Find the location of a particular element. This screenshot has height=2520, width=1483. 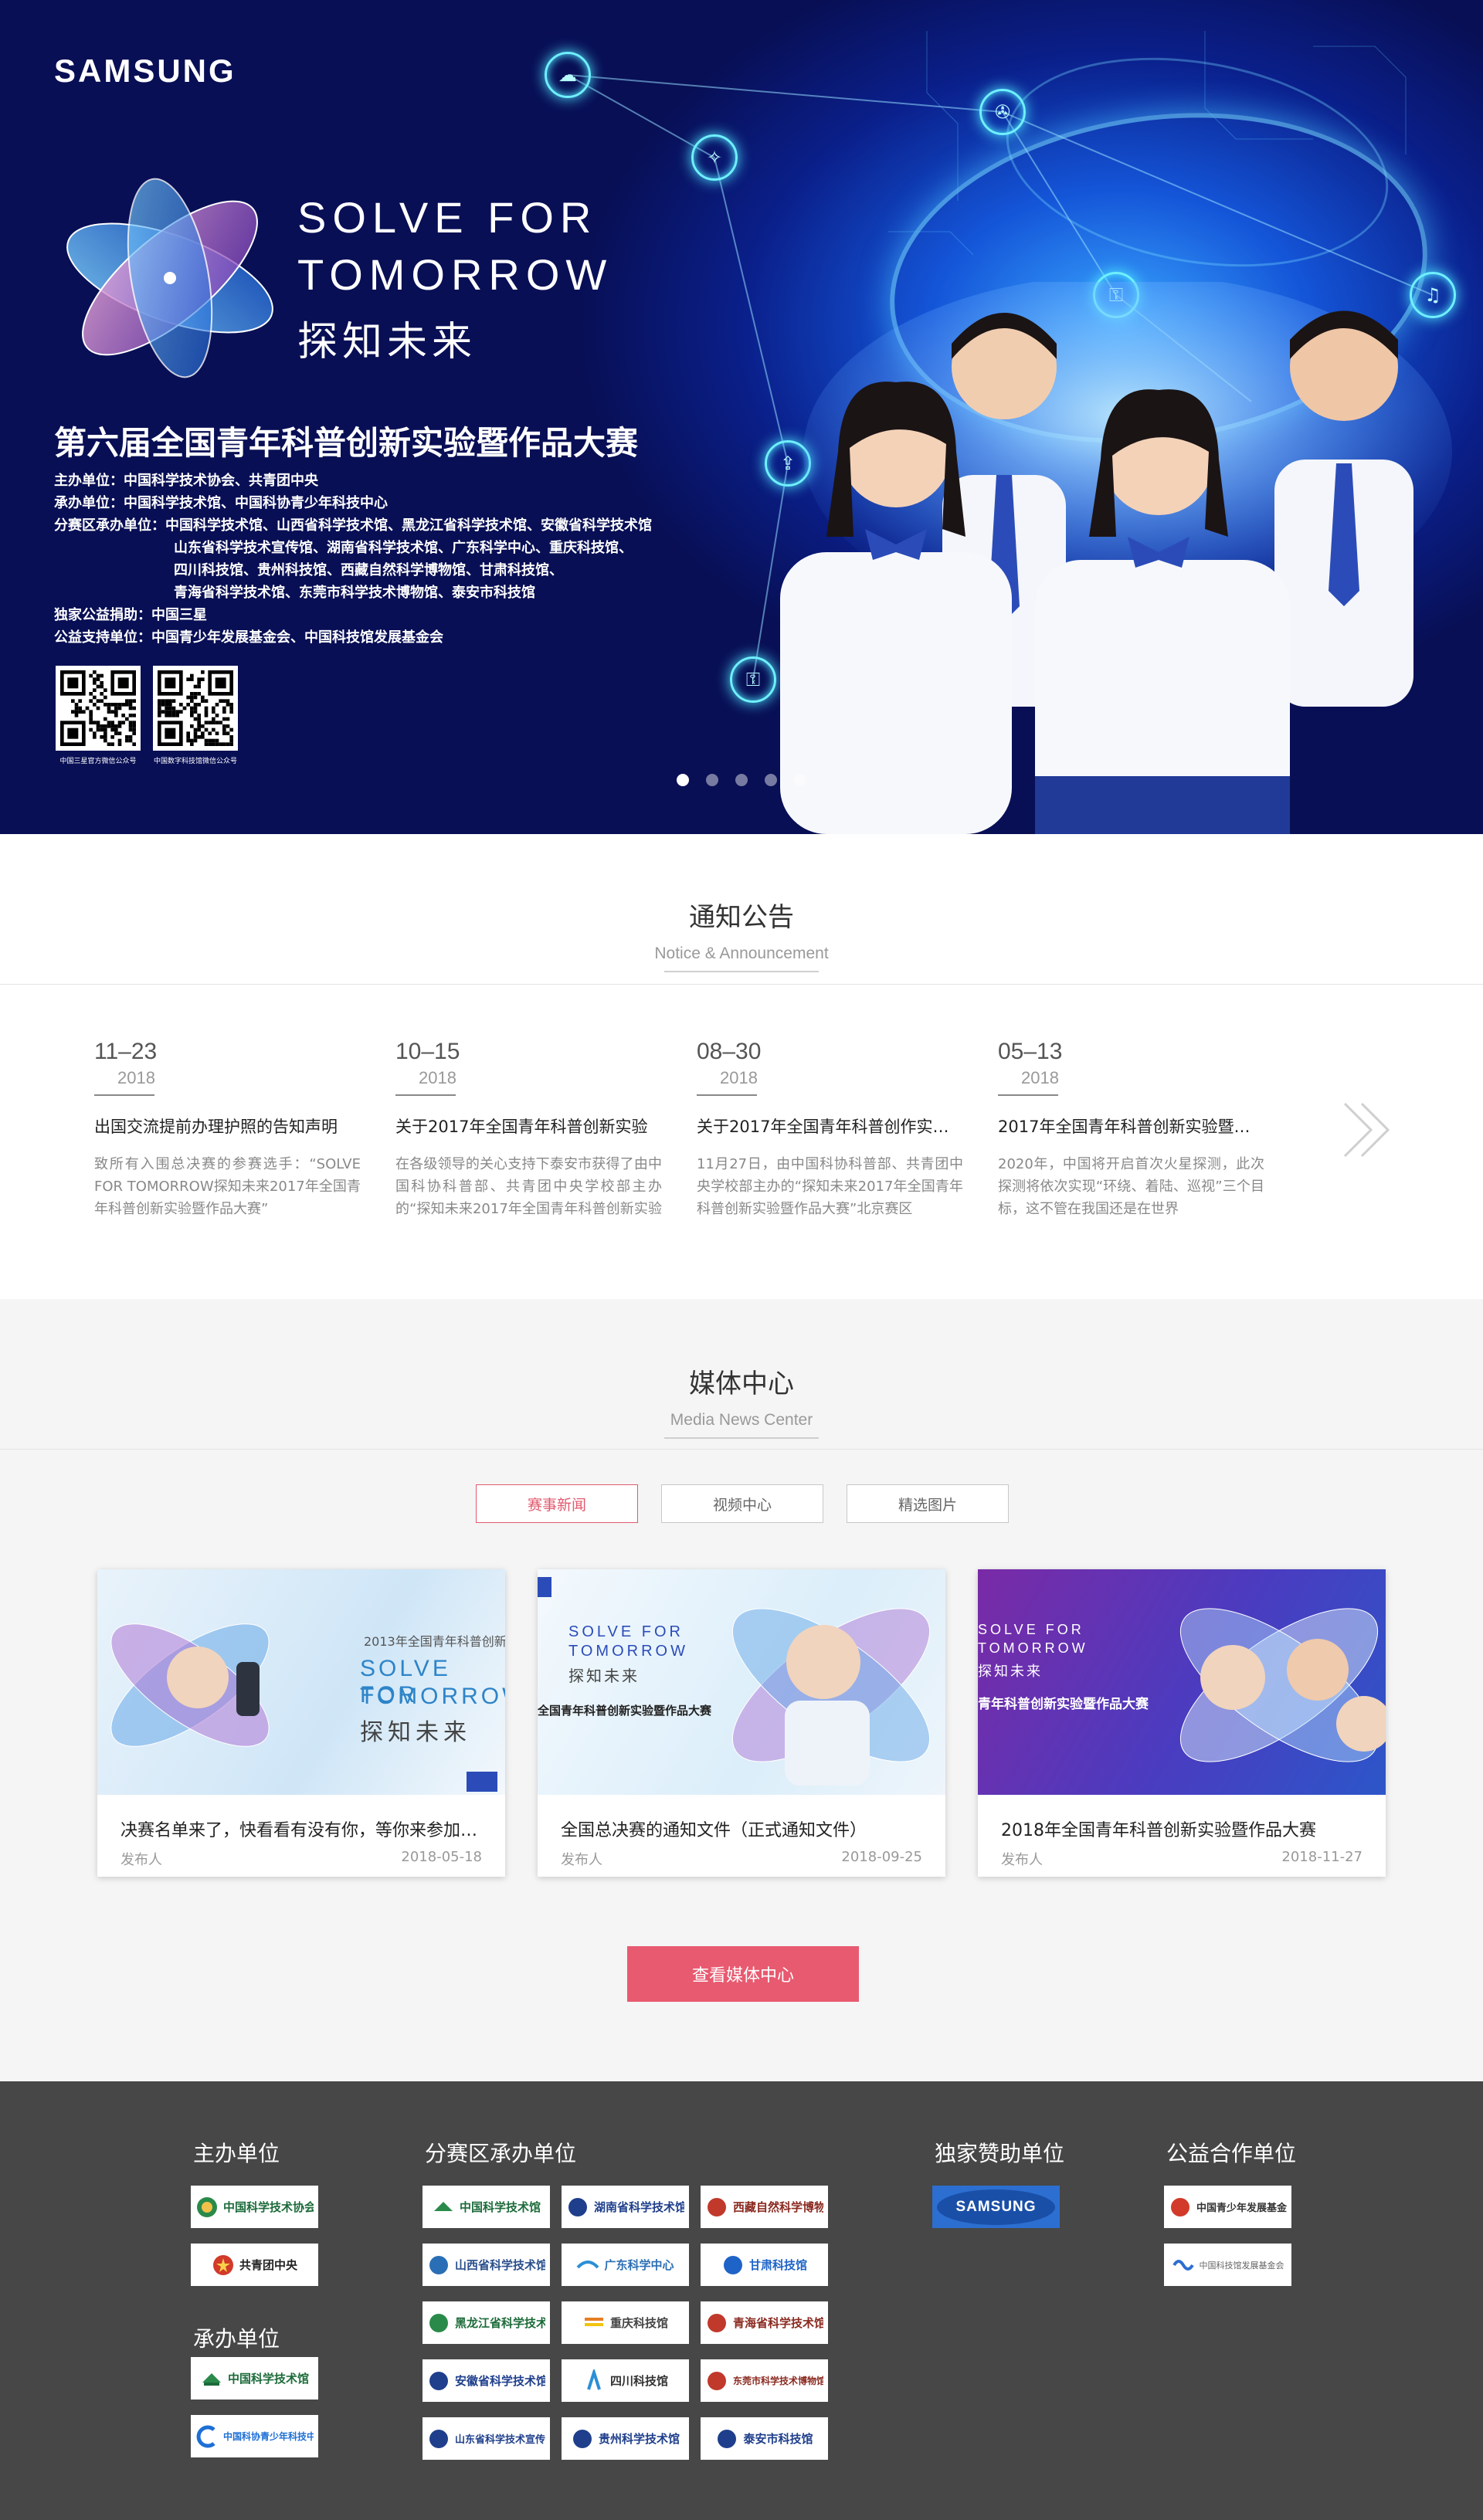

media-title-en: Media News Center is located at coordinates (741, 1420).